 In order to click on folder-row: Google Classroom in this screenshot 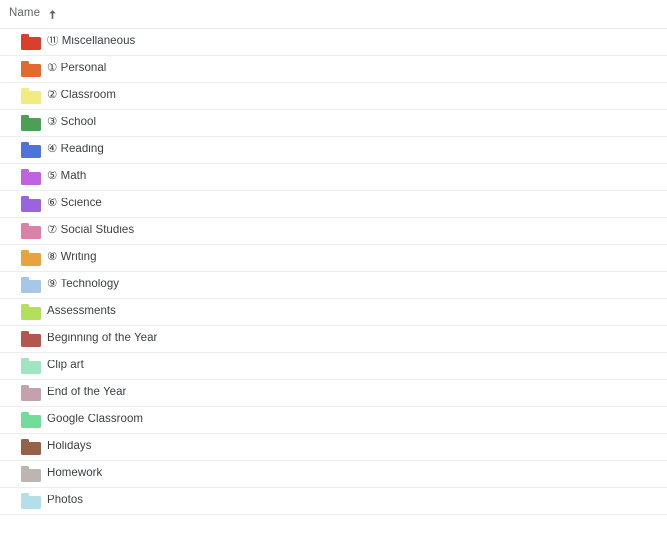, I will do `click(333, 420)`.